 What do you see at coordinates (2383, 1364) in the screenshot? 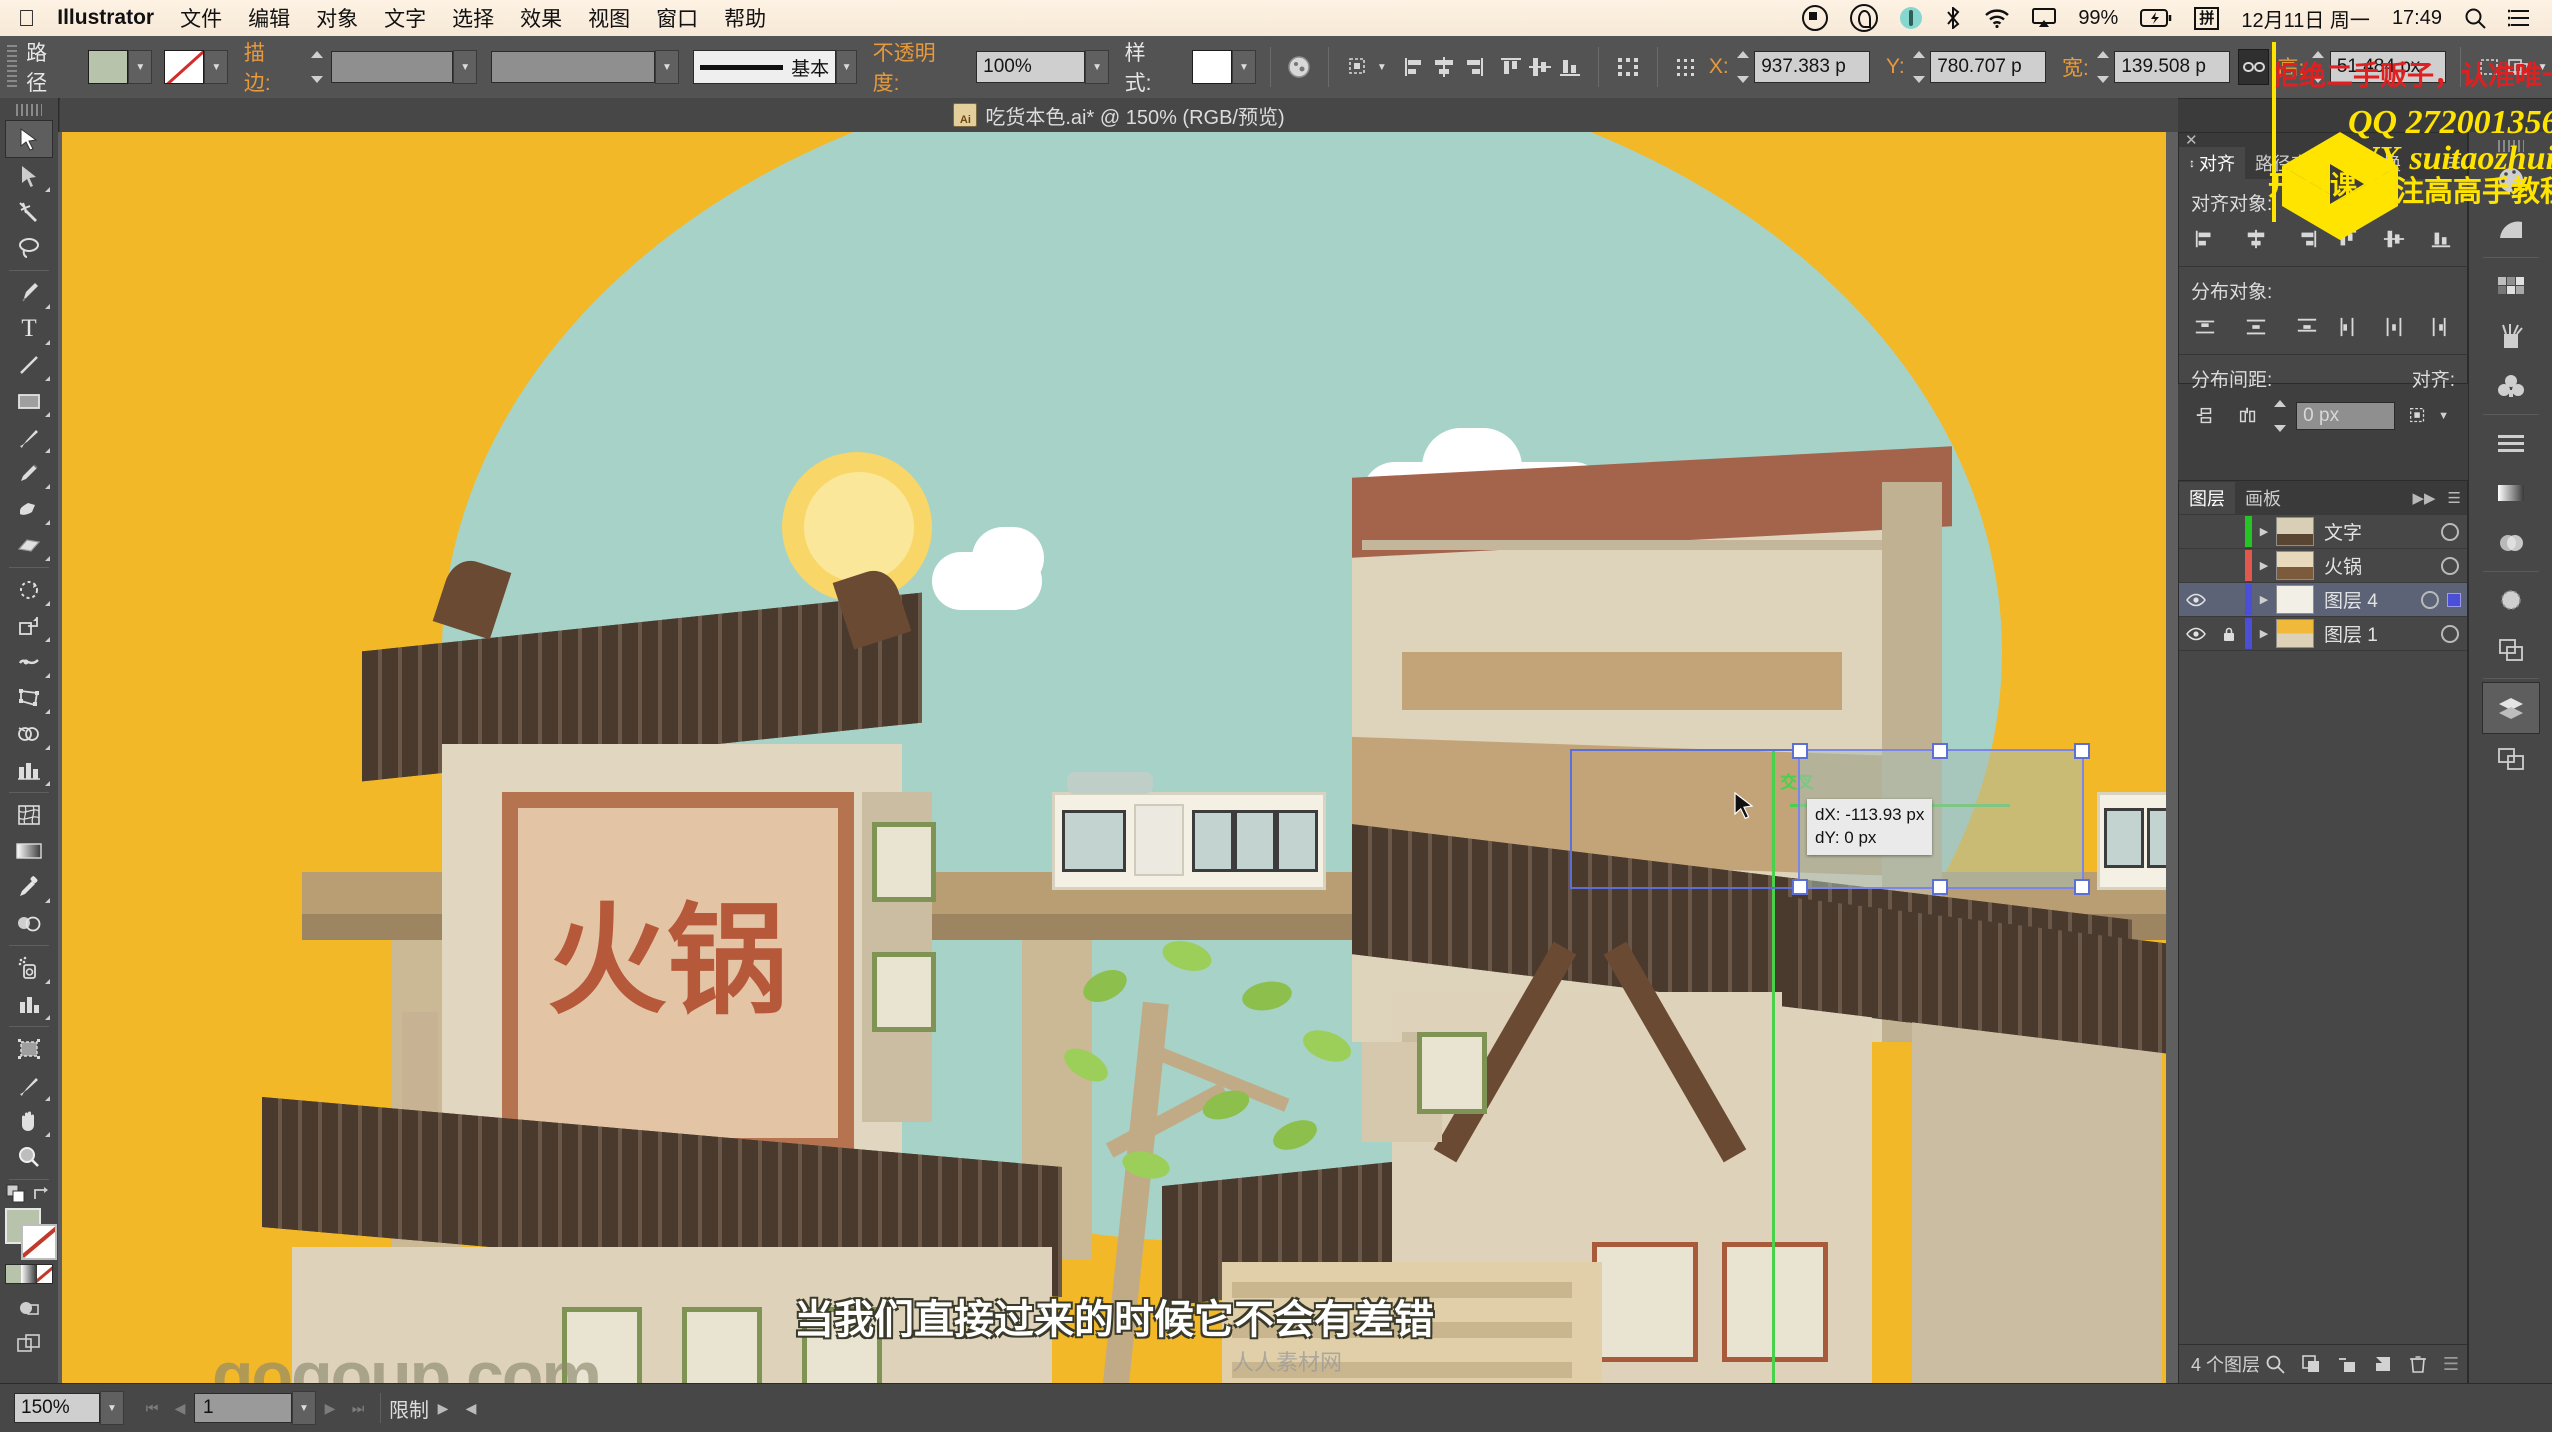
I see `create-new-layer-icon` at bounding box center [2383, 1364].